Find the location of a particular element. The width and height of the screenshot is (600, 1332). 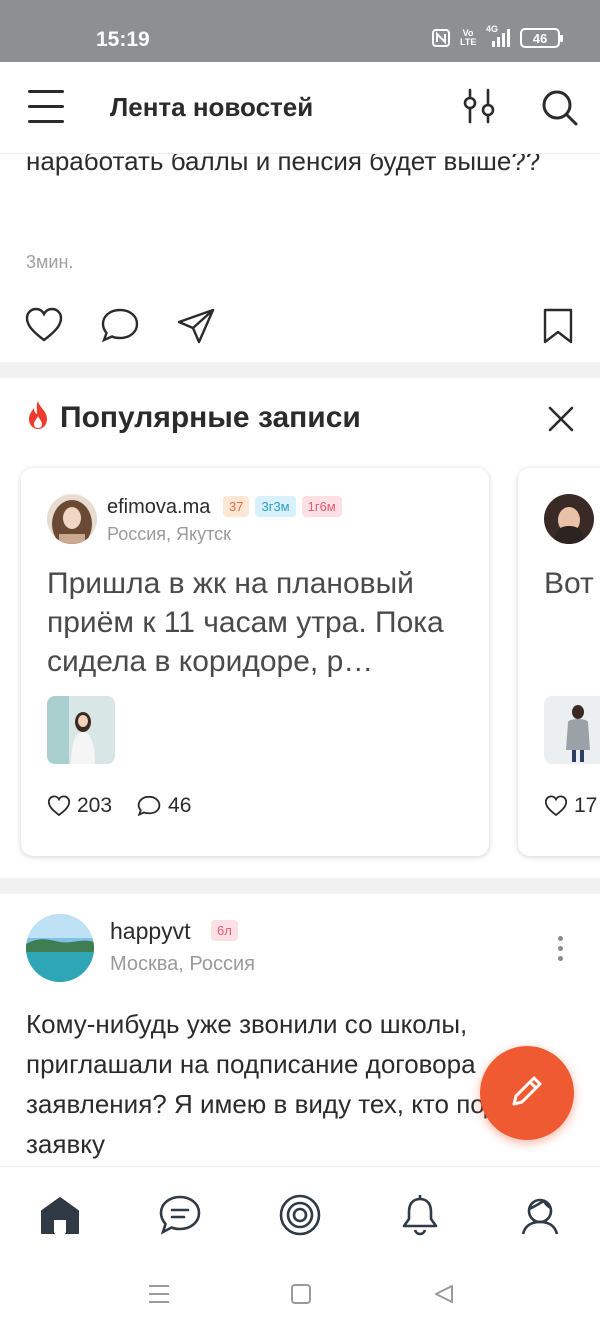

nfc-icon is located at coordinates (441, 38).